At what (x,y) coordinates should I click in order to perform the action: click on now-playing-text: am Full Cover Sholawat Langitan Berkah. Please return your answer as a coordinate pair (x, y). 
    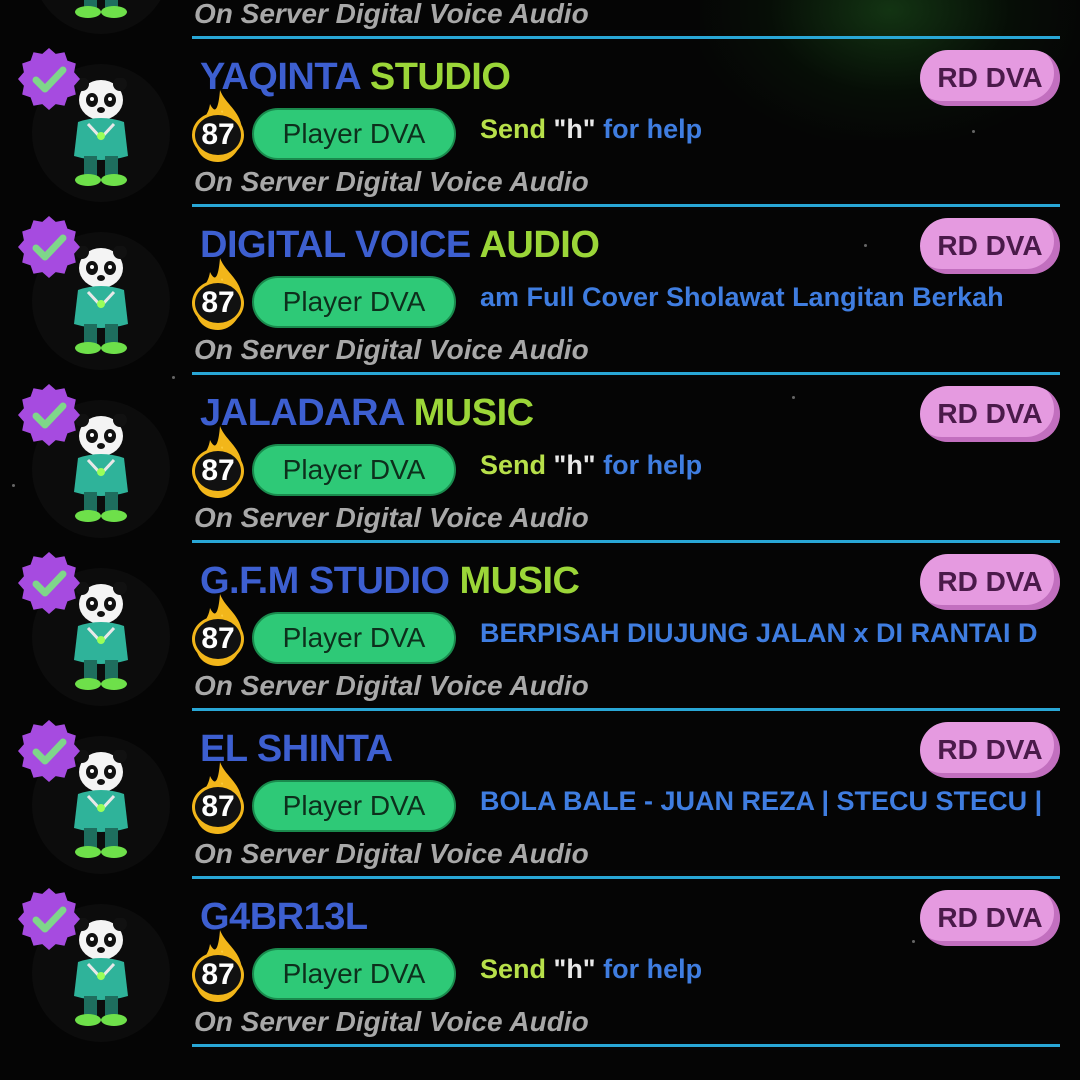
    Looking at the image, I should click on (742, 297).